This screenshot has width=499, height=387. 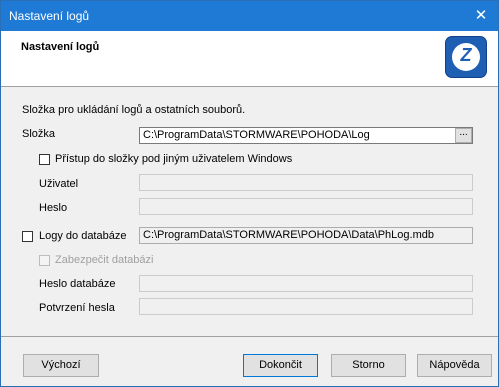 What do you see at coordinates (77, 308) in the screenshot?
I see `confirm-password-label: Potvrzení hesla` at bounding box center [77, 308].